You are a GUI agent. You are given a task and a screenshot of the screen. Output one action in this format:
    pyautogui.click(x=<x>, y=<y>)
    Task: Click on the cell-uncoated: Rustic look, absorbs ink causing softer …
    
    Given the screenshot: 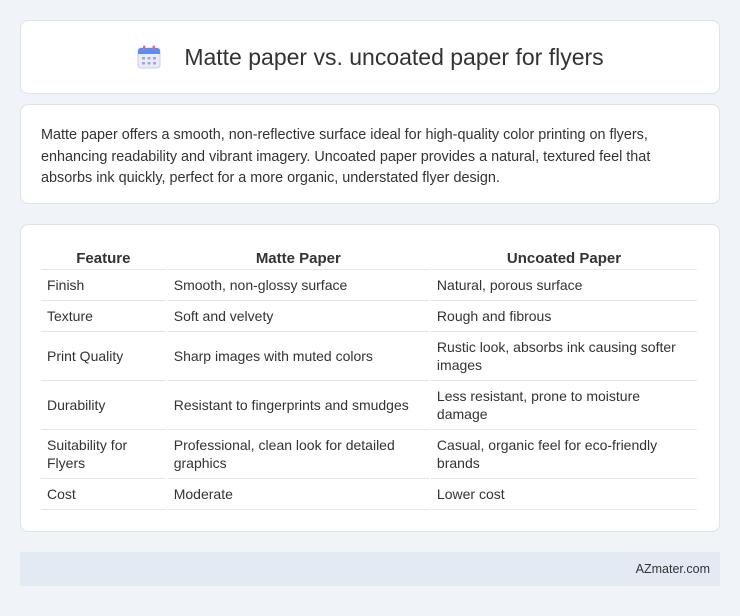 What is the action you would take?
    pyautogui.click(x=563, y=356)
    